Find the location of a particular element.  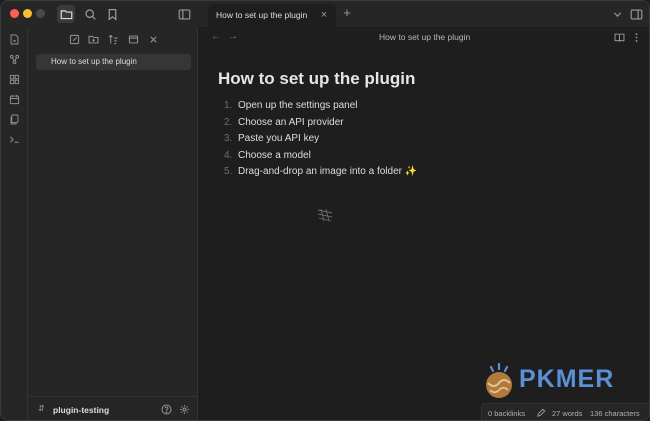

list-item: 1. Open up the settings panel is located at coordinates (320, 108).